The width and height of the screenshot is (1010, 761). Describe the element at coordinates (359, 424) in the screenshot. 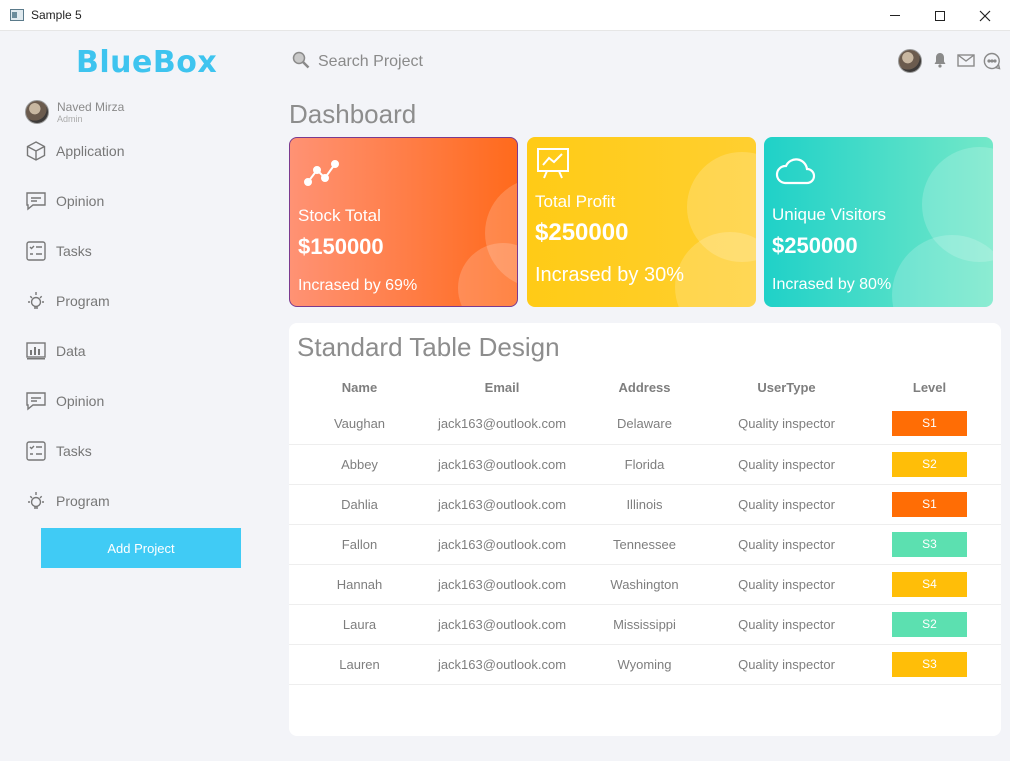

I see `cell-name: Vaughan` at that location.